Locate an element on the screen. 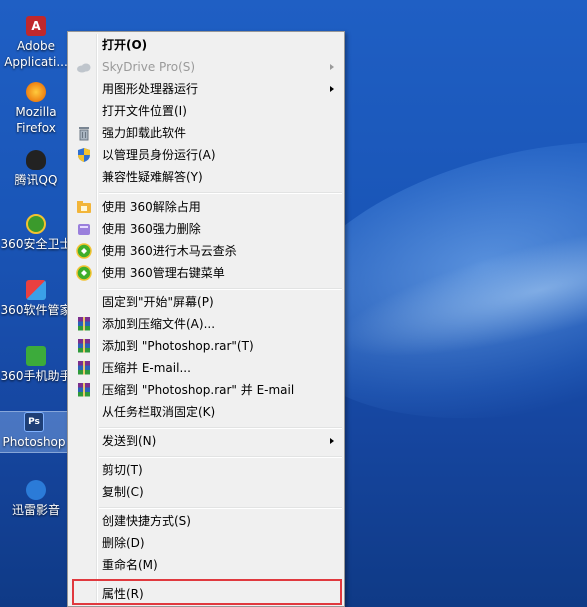 The width and height of the screenshot is (587, 607). desktop-icon-label: Mozilla Firefox is located at coordinates (36, 120).